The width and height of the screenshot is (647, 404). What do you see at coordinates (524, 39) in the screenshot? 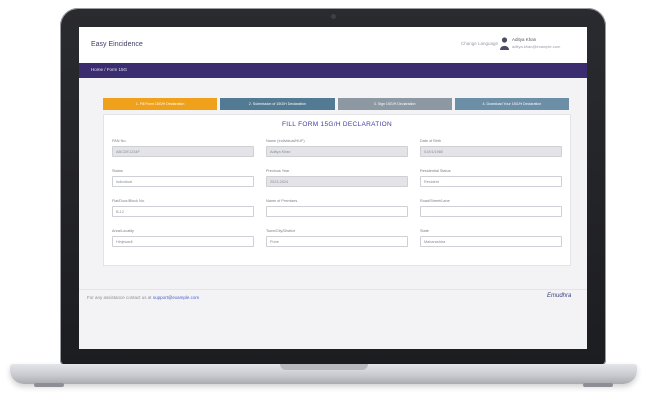
I see `user-name: Aditya Khan` at bounding box center [524, 39].